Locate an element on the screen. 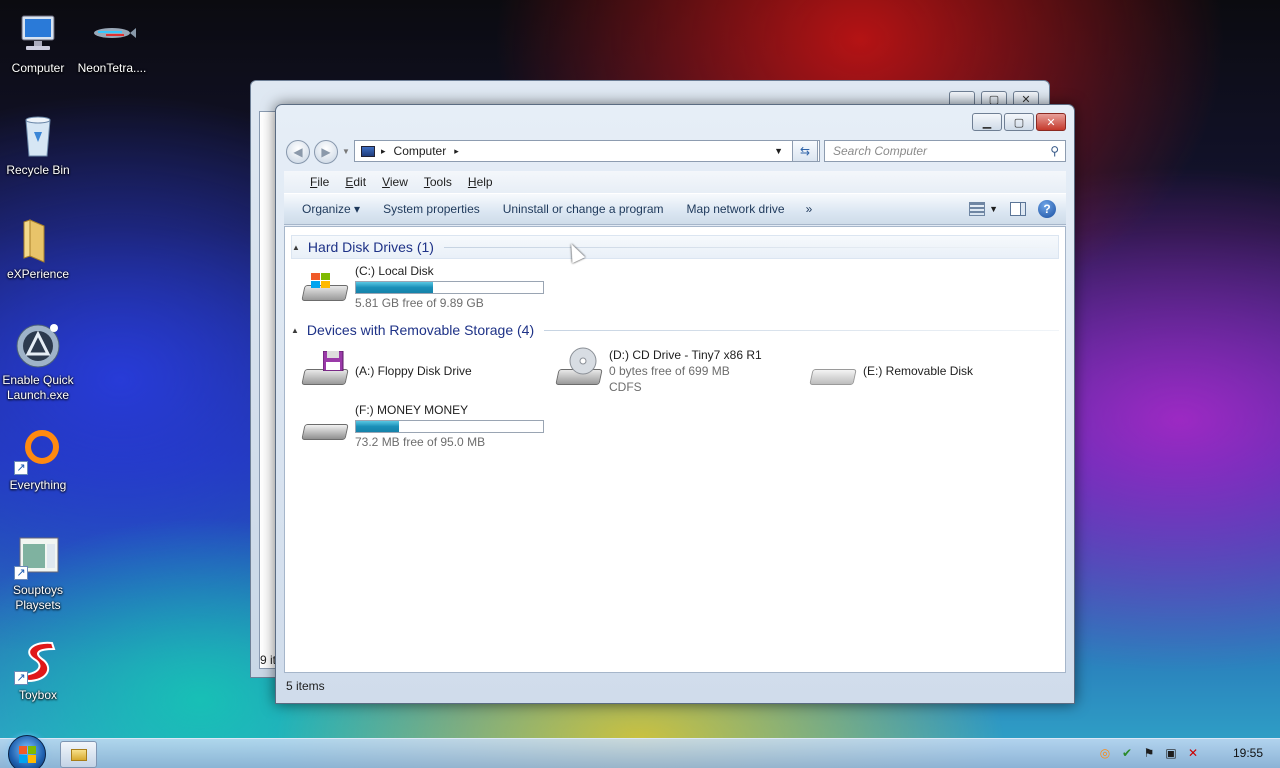 The width and height of the screenshot is (1280, 768). menu-bar: File Edit View Tools Help is located at coordinates (675, 182).